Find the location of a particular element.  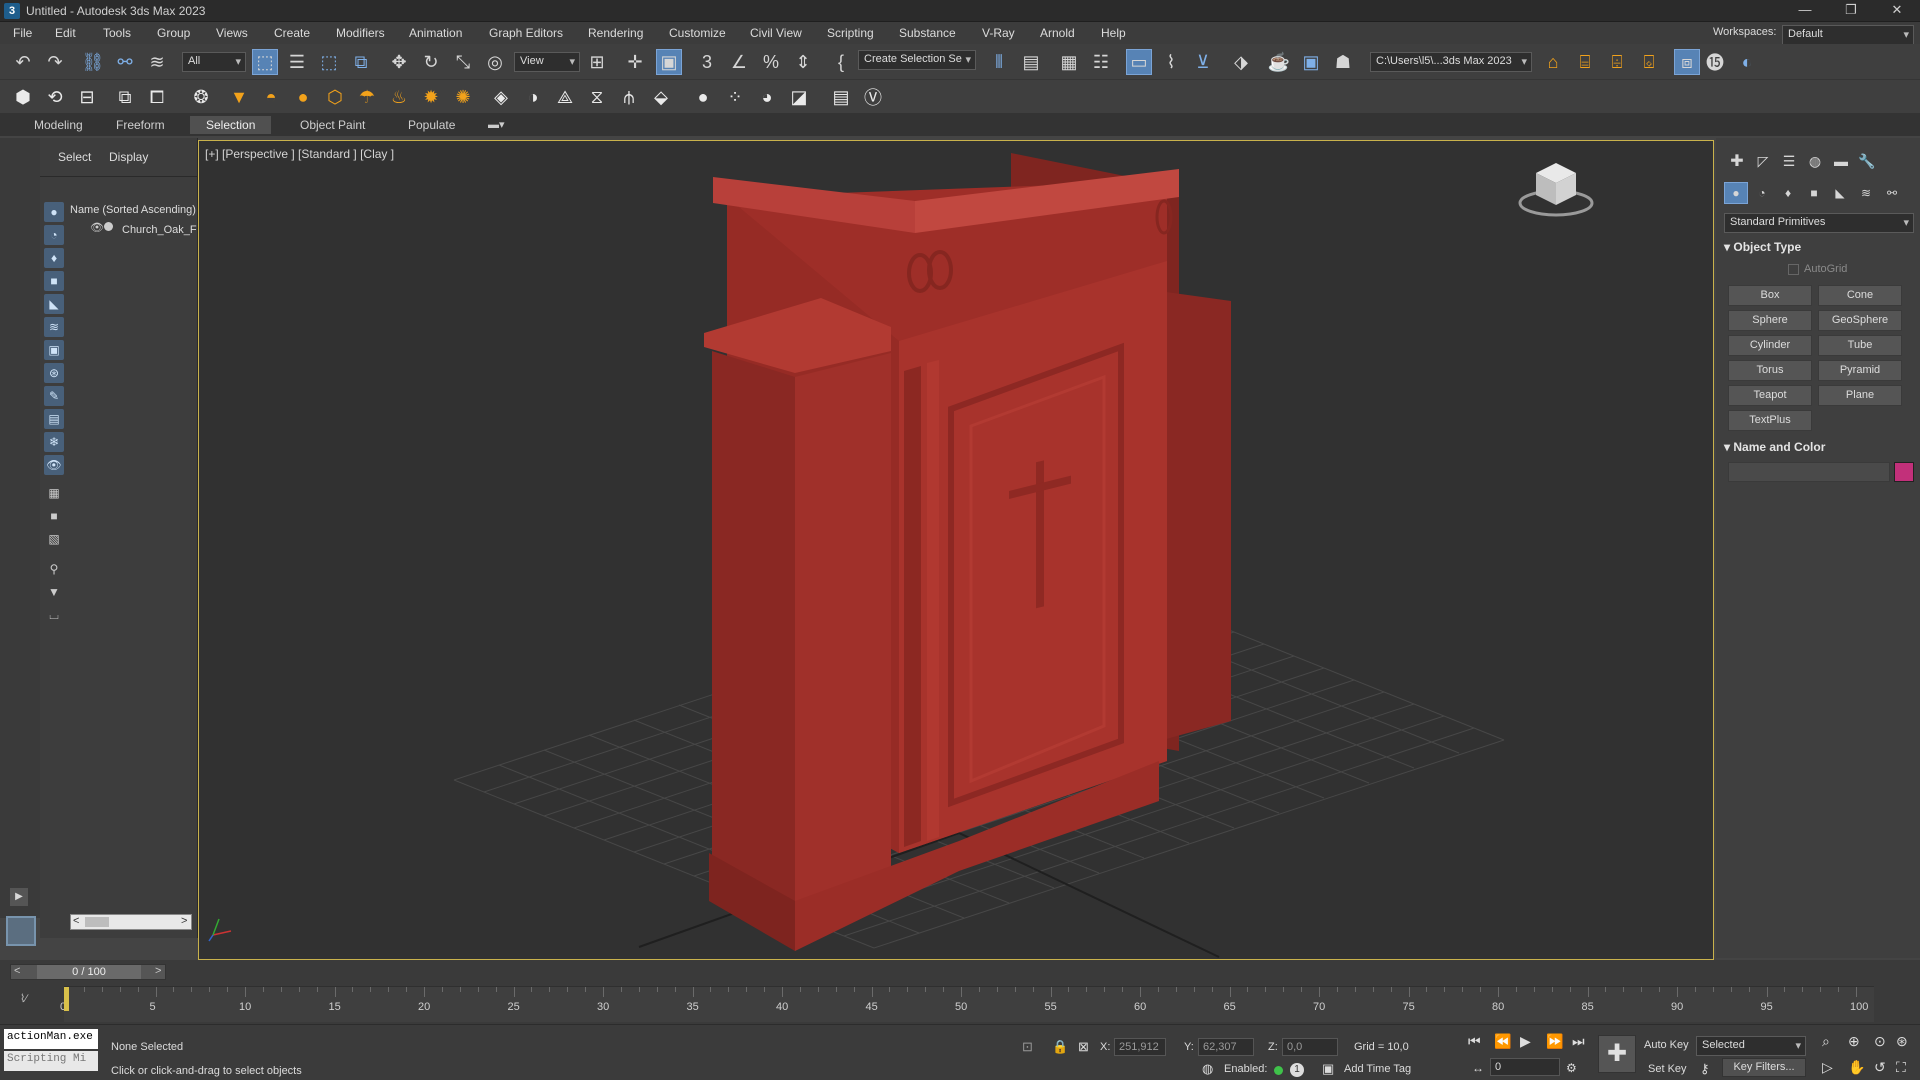

rotate-icon: ↻ is located at coordinates (431, 62).